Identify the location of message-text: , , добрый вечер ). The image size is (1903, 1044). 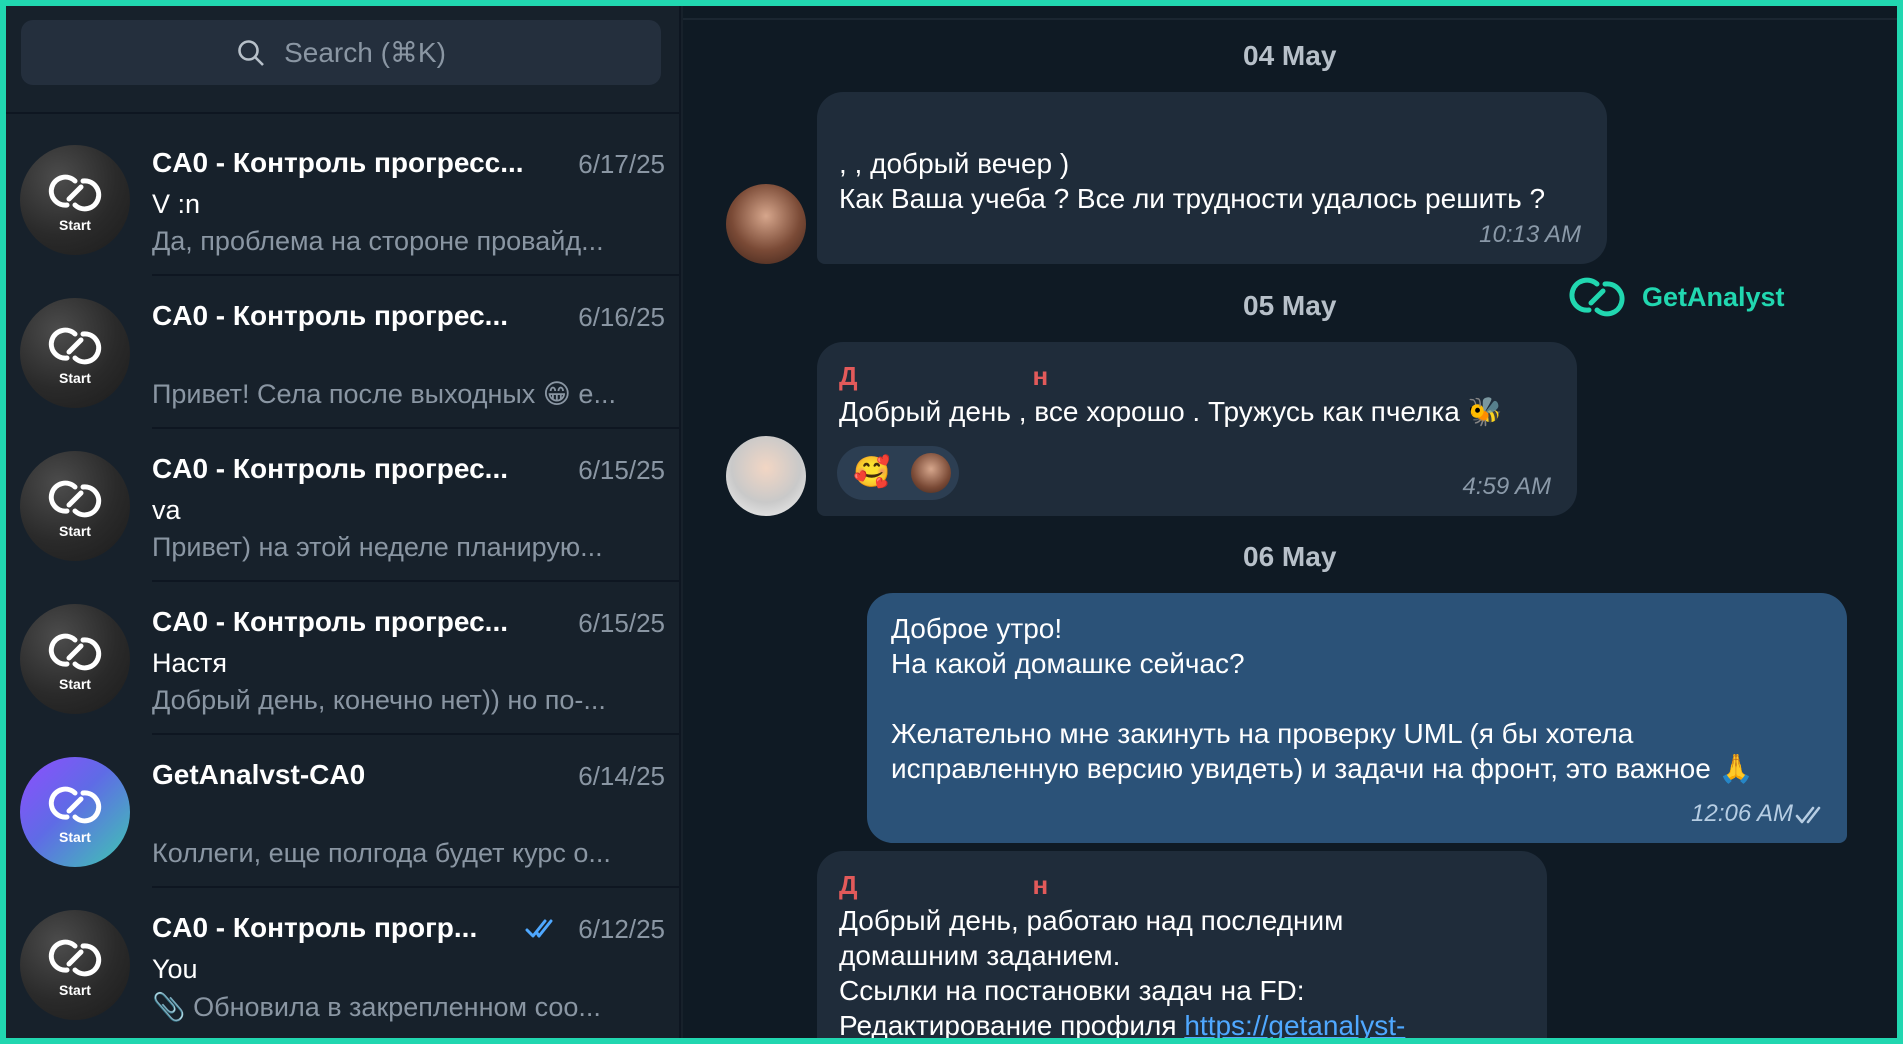
(954, 163).